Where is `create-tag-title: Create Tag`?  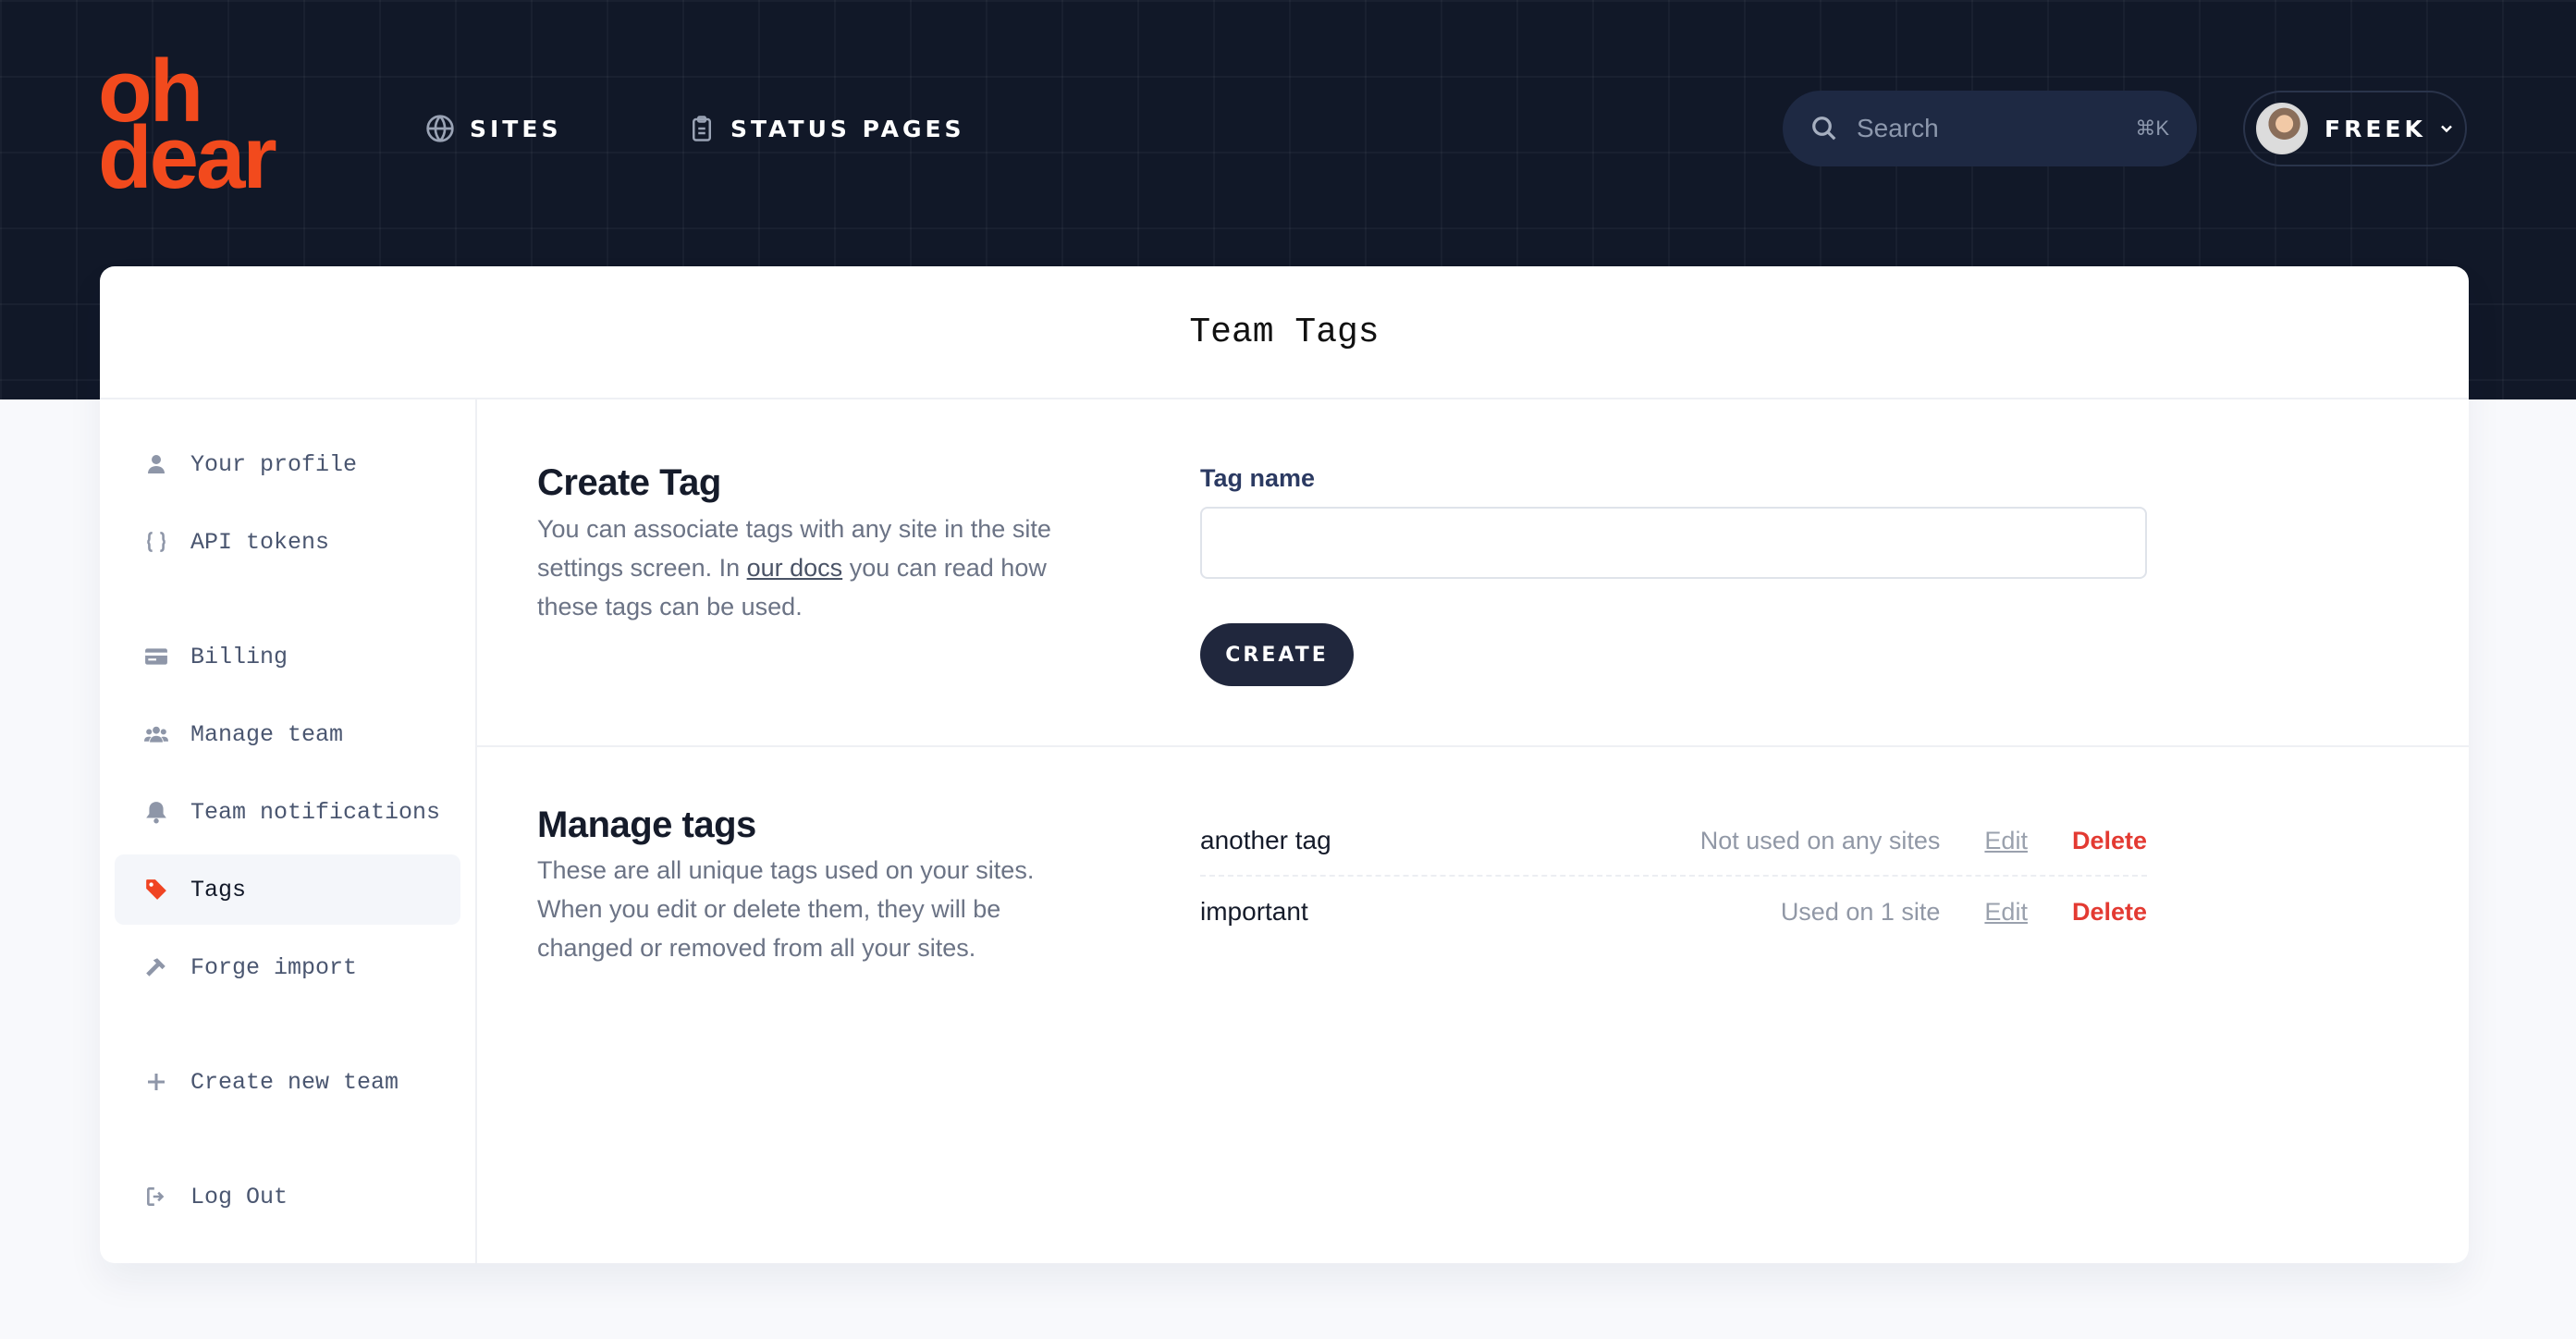 create-tag-title: Create Tag is located at coordinates (629, 482).